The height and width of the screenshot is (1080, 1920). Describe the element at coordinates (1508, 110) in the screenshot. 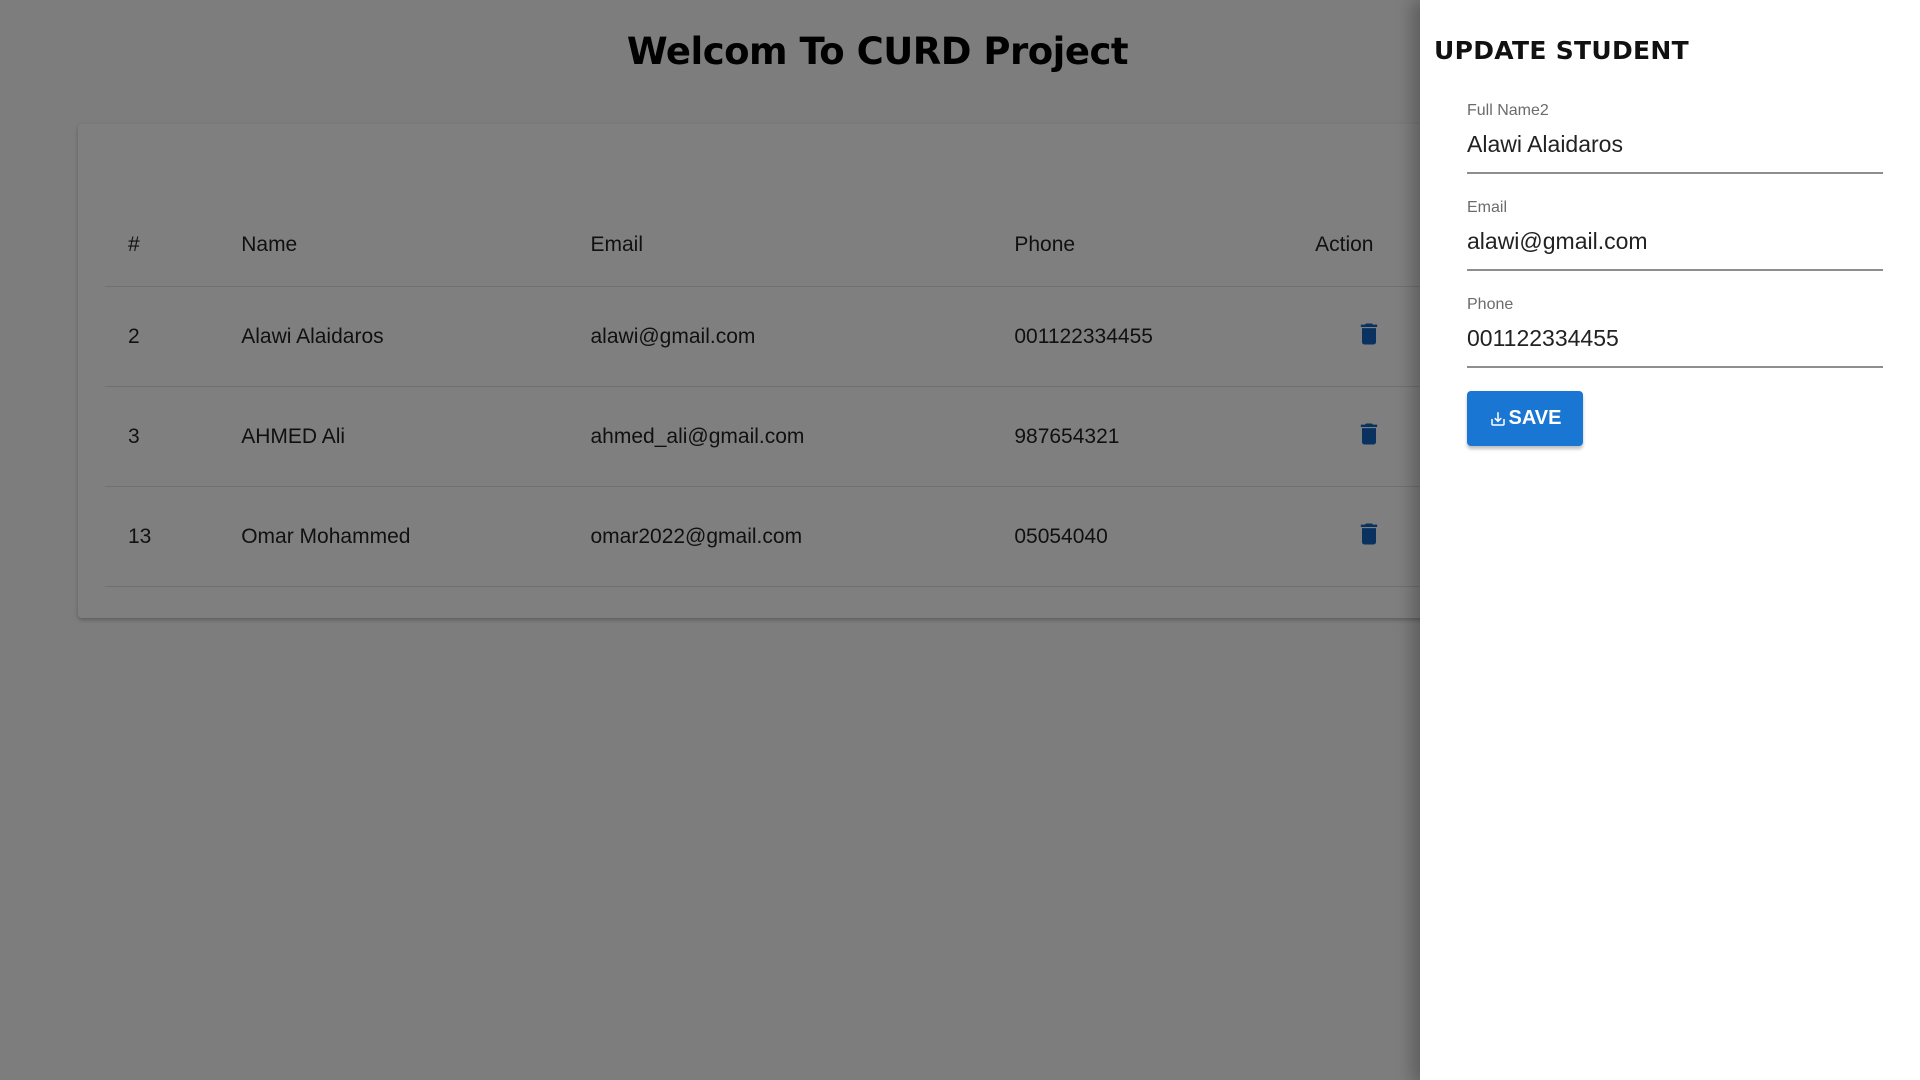

I see `full-name-label: Full Name2` at that location.